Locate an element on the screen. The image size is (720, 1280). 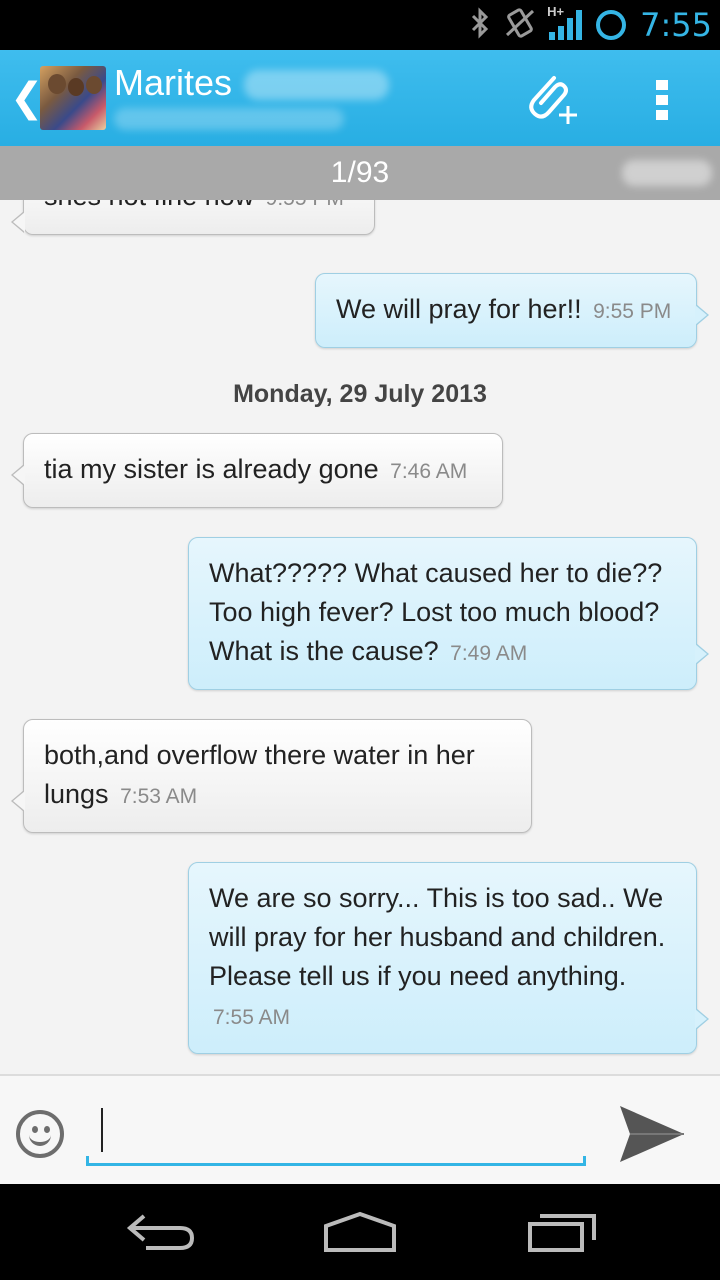
network-type-label: H+ is located at coordinates (556, 11).